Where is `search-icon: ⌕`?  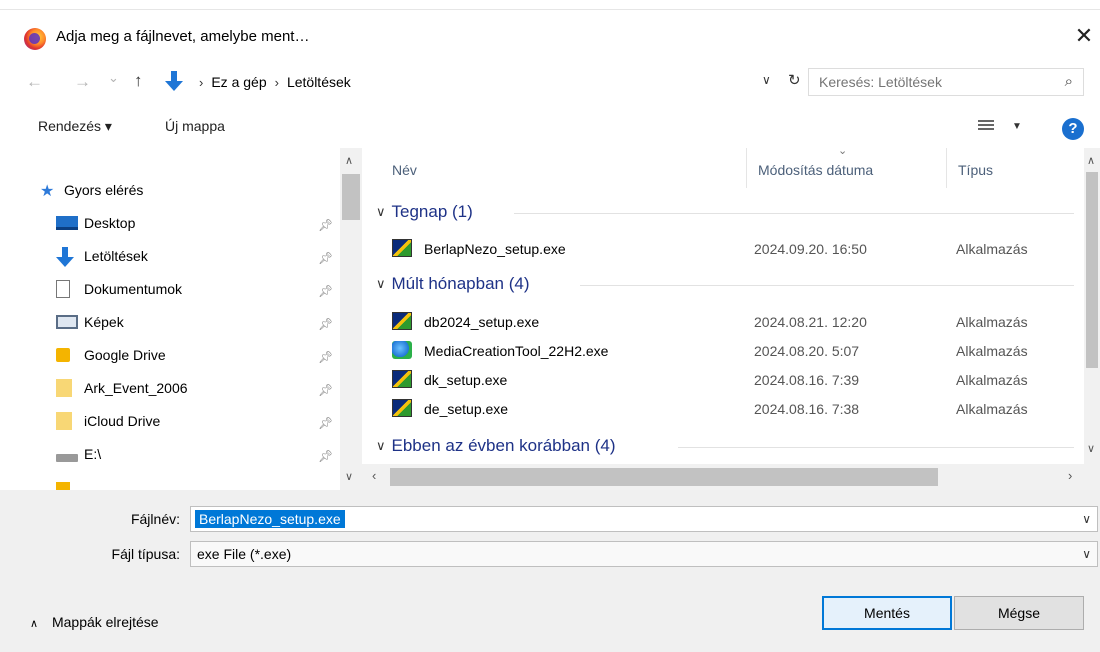 search-icon: ⌕ is located at coordinates (1069, 81).